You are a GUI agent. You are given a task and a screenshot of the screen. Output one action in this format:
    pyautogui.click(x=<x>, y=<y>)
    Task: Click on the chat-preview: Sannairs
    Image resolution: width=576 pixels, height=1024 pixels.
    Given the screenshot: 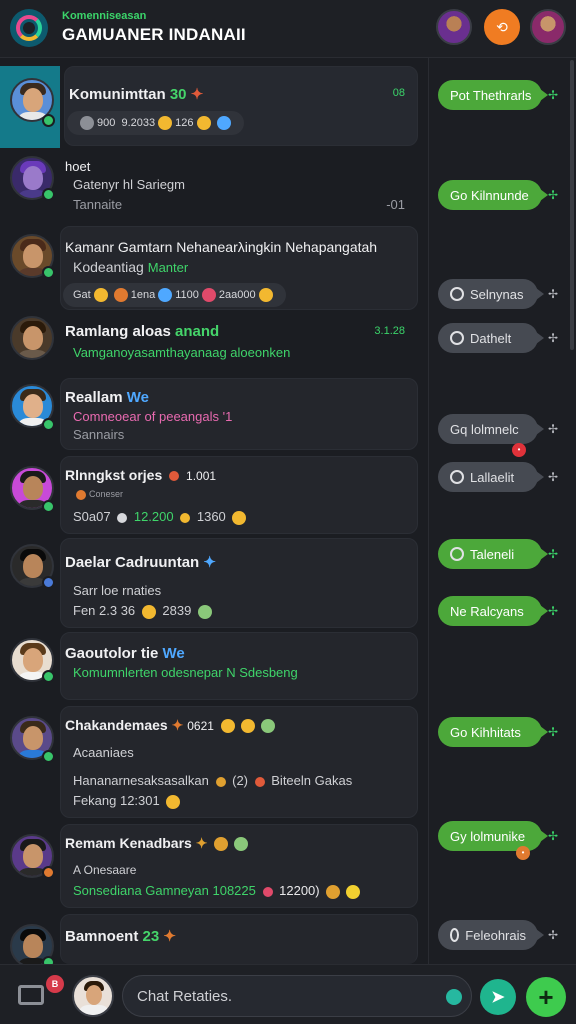 What is the action you would take?
    pyautogui.click(x=99, y=434)
    